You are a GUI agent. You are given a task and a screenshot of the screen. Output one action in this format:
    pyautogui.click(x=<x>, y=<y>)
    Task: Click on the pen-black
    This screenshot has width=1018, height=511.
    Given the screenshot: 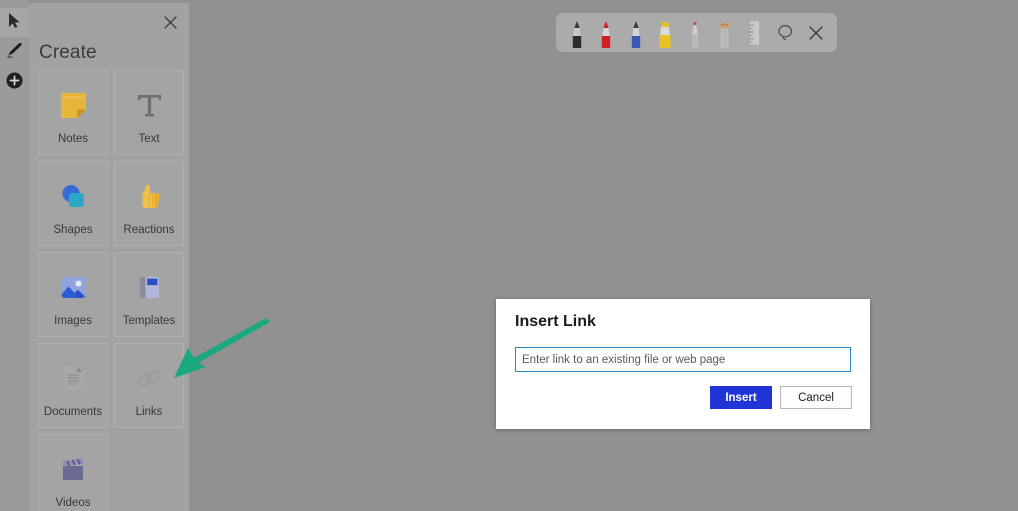 What is the action you would take?
    pyautogui.click(x=577, y=33)
    